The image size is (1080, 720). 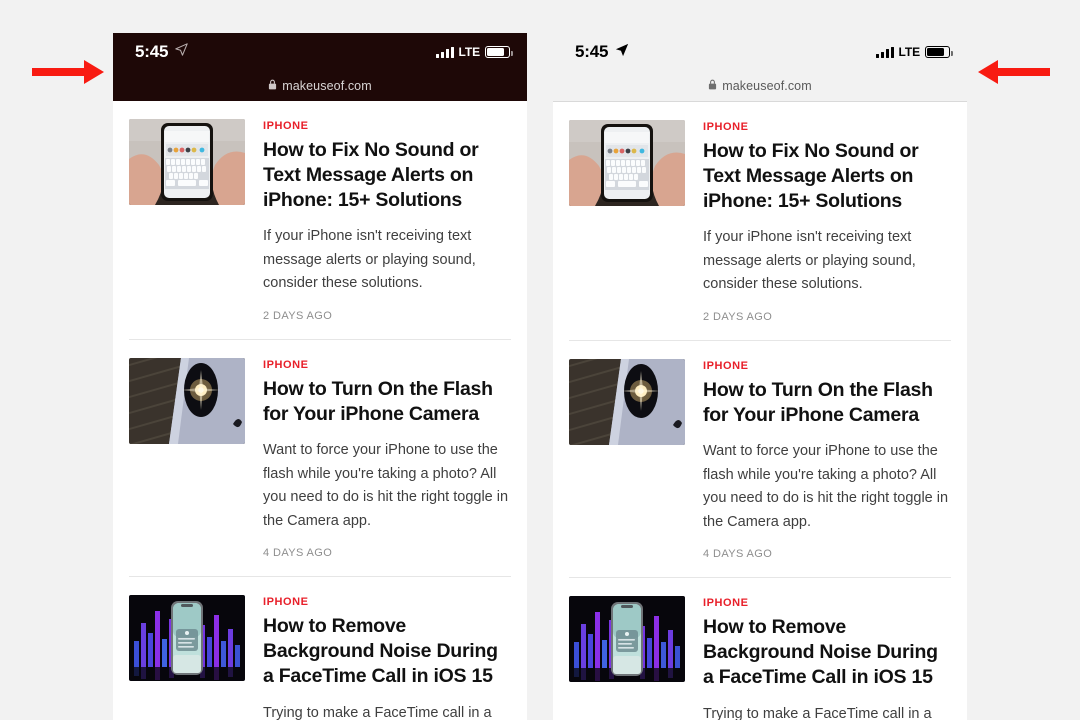 I want to click on arrow-left-icon, so click(x=1014, y=72).